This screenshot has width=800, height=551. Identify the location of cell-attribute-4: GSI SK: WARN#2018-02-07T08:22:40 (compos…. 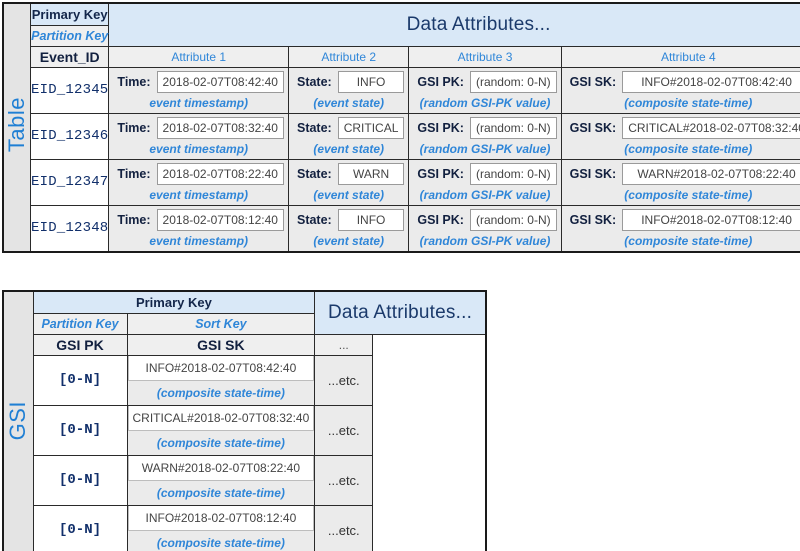
(680, 182).